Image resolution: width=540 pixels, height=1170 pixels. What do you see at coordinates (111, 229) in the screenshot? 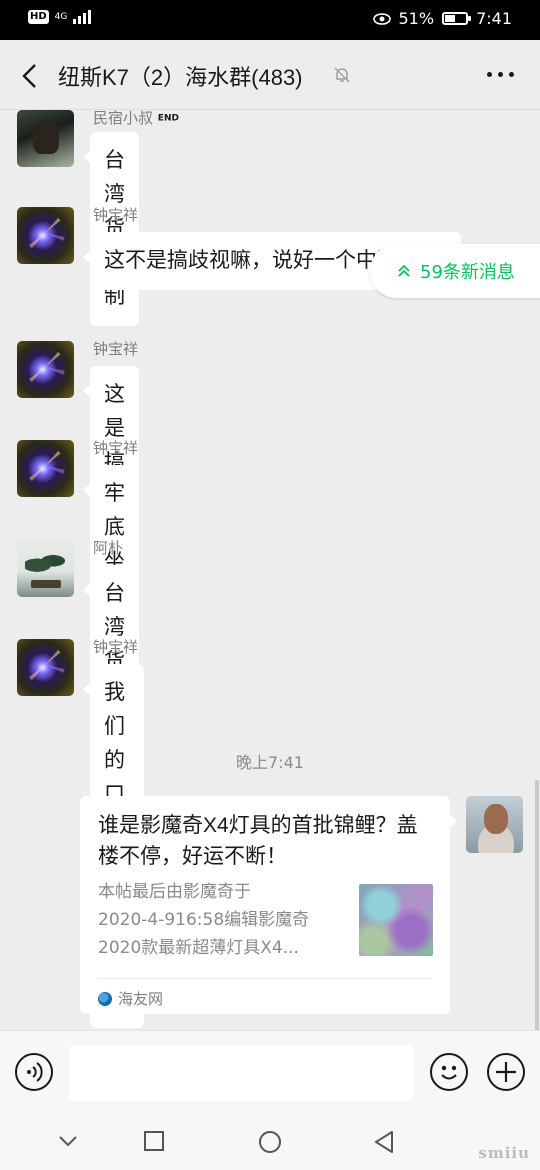
I see `message-bubble: 台湾货抵制` at bounding box center [111, 229].